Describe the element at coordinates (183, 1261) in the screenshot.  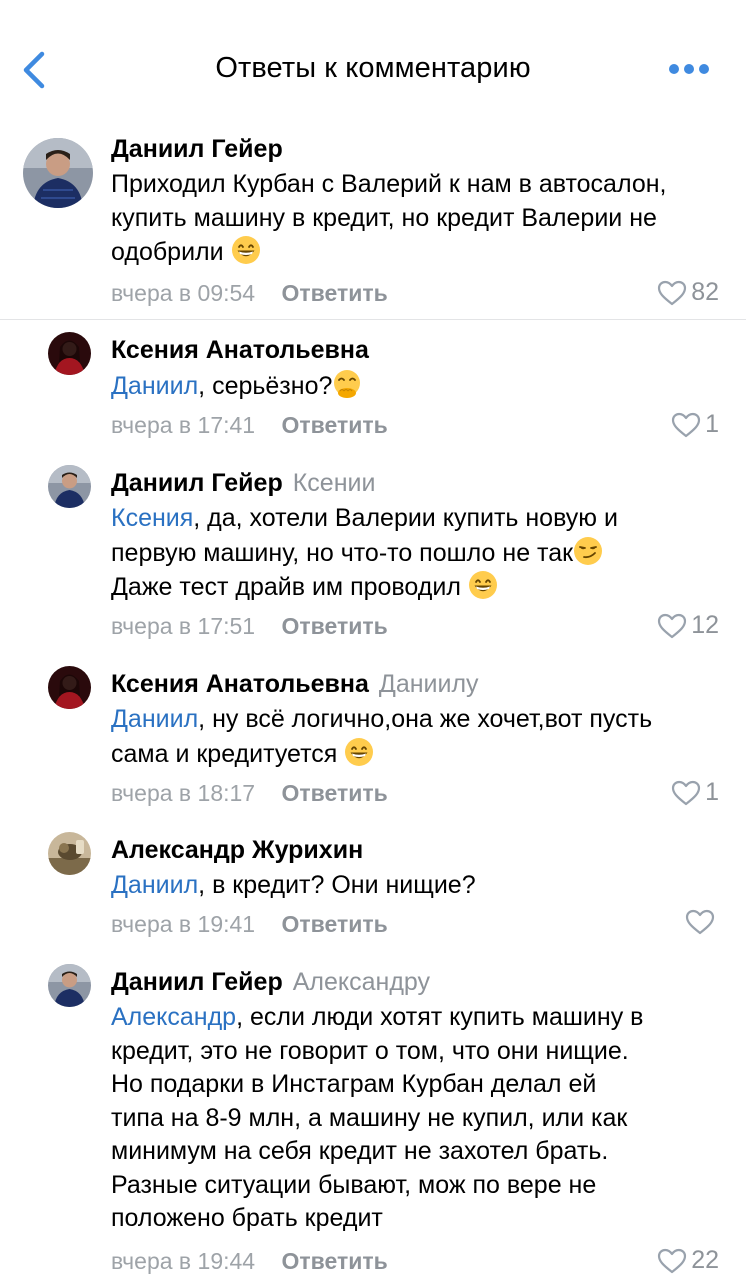
I see `comment-time: вчера в 19:44` at that location.